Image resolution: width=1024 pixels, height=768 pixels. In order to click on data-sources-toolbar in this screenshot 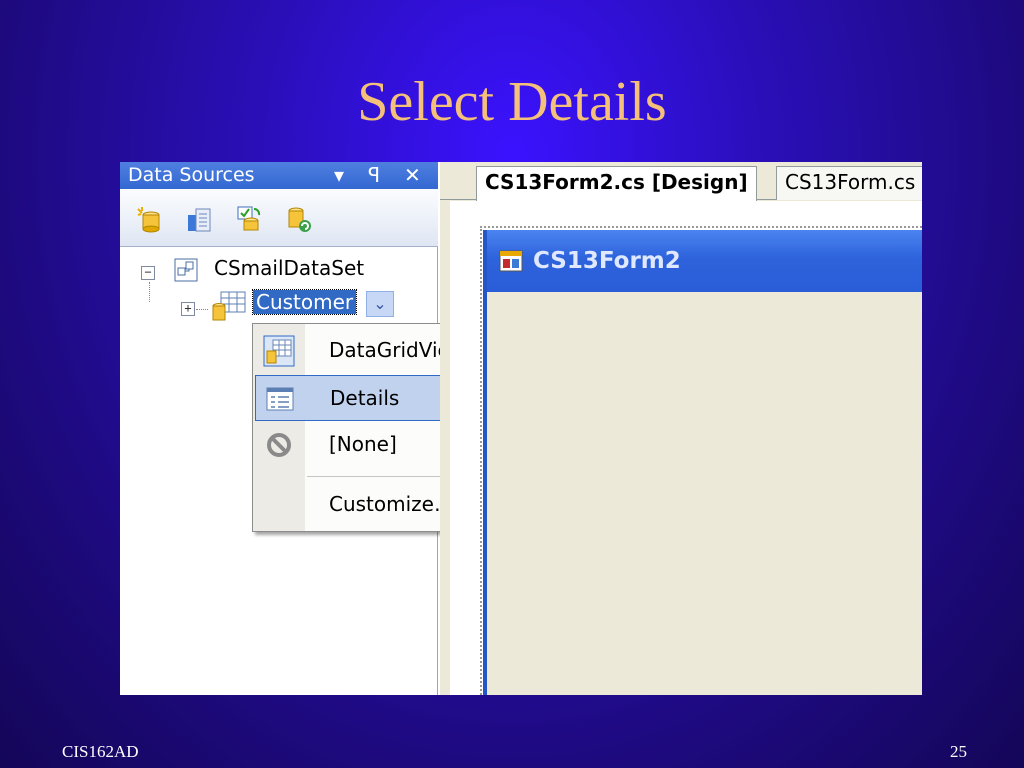, I will do `click(279, 218)`.